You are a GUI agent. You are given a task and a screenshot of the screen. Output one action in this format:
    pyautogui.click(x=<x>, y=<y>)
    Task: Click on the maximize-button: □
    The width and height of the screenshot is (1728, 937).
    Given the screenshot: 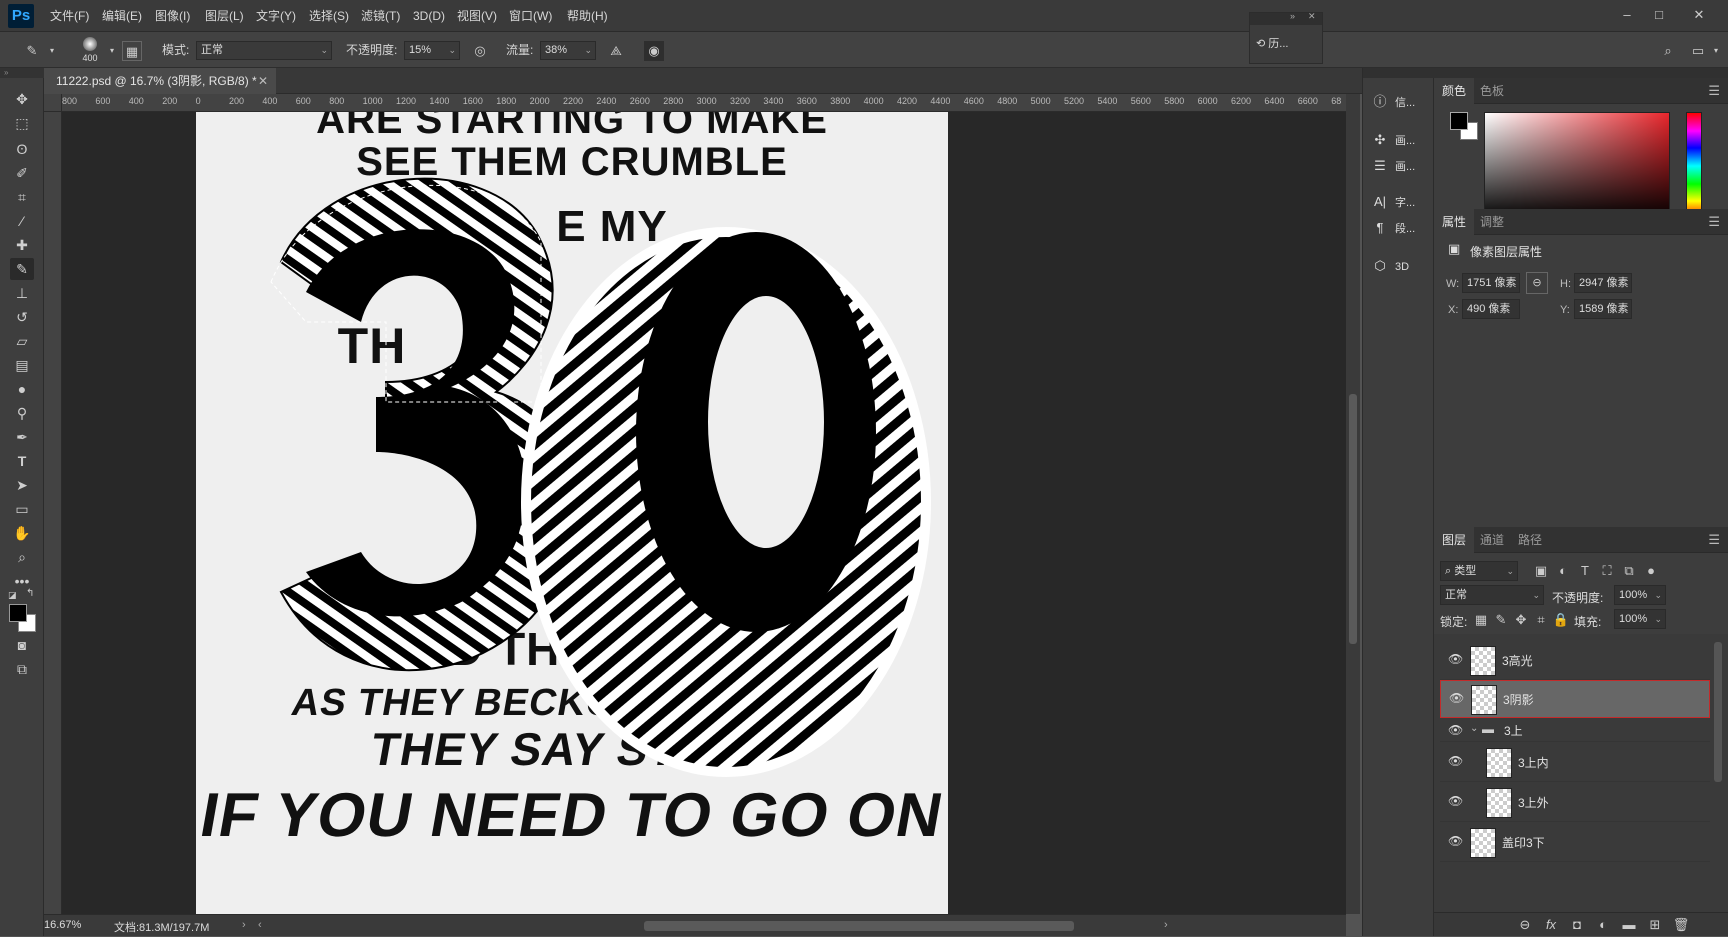 What is the action you would take?
    pyautogui.click(x=1659, y=15)
    